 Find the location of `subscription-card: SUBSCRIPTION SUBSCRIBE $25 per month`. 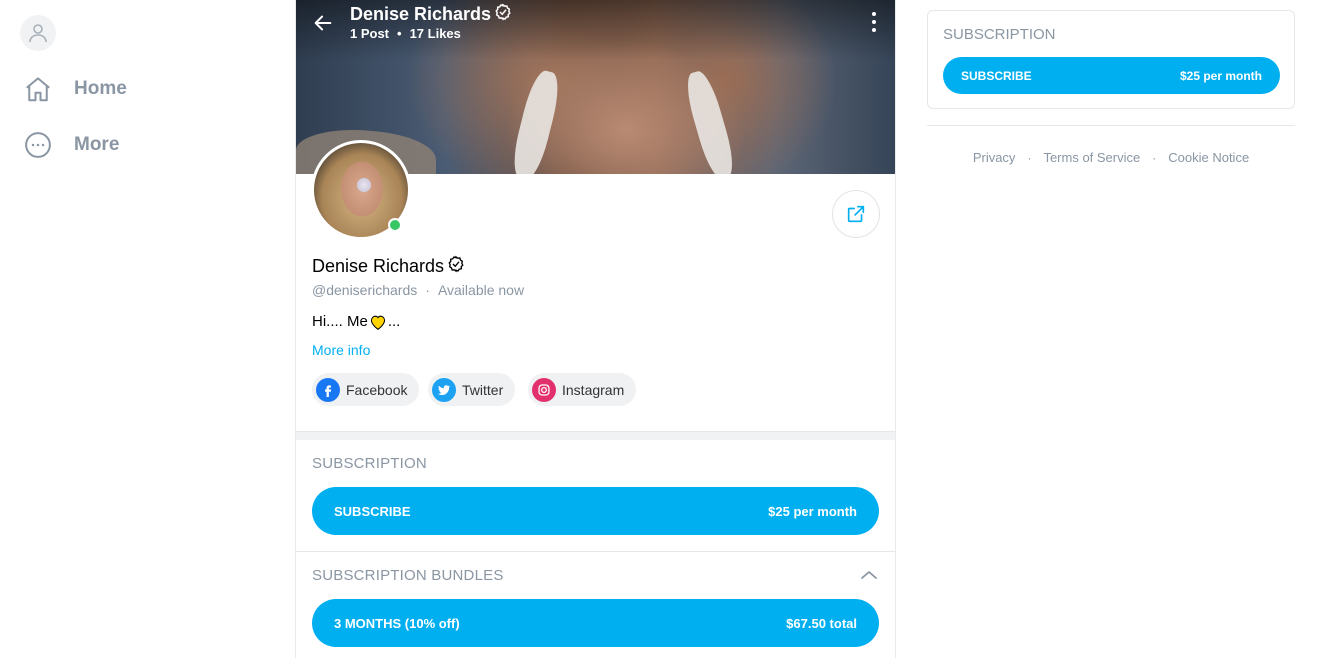

subscription-card: SUBSCRIPTION SUBSCRIBE $25 per month is located at coordinates (1111, 59).